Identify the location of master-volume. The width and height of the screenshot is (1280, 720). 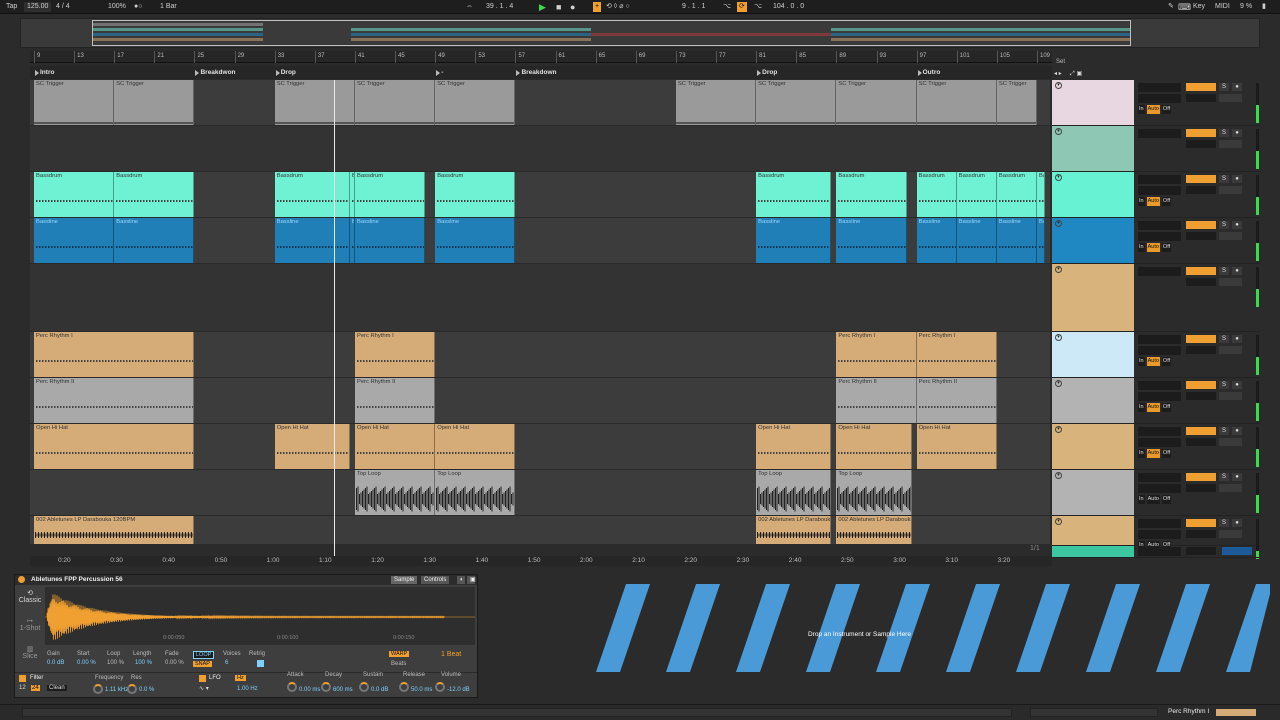
(1237, 551).